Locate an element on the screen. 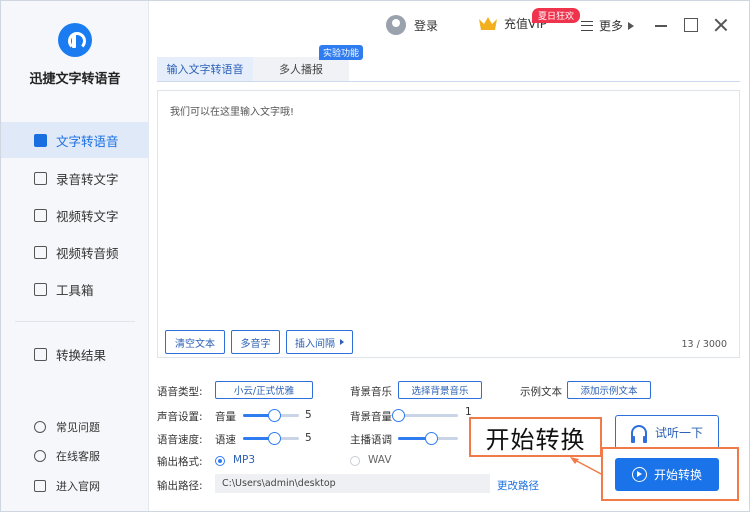 Image resolution: width=750 pixels, height=512 pixels. bg-volume-label: 背景音量 is located at coordinates (371, 417).